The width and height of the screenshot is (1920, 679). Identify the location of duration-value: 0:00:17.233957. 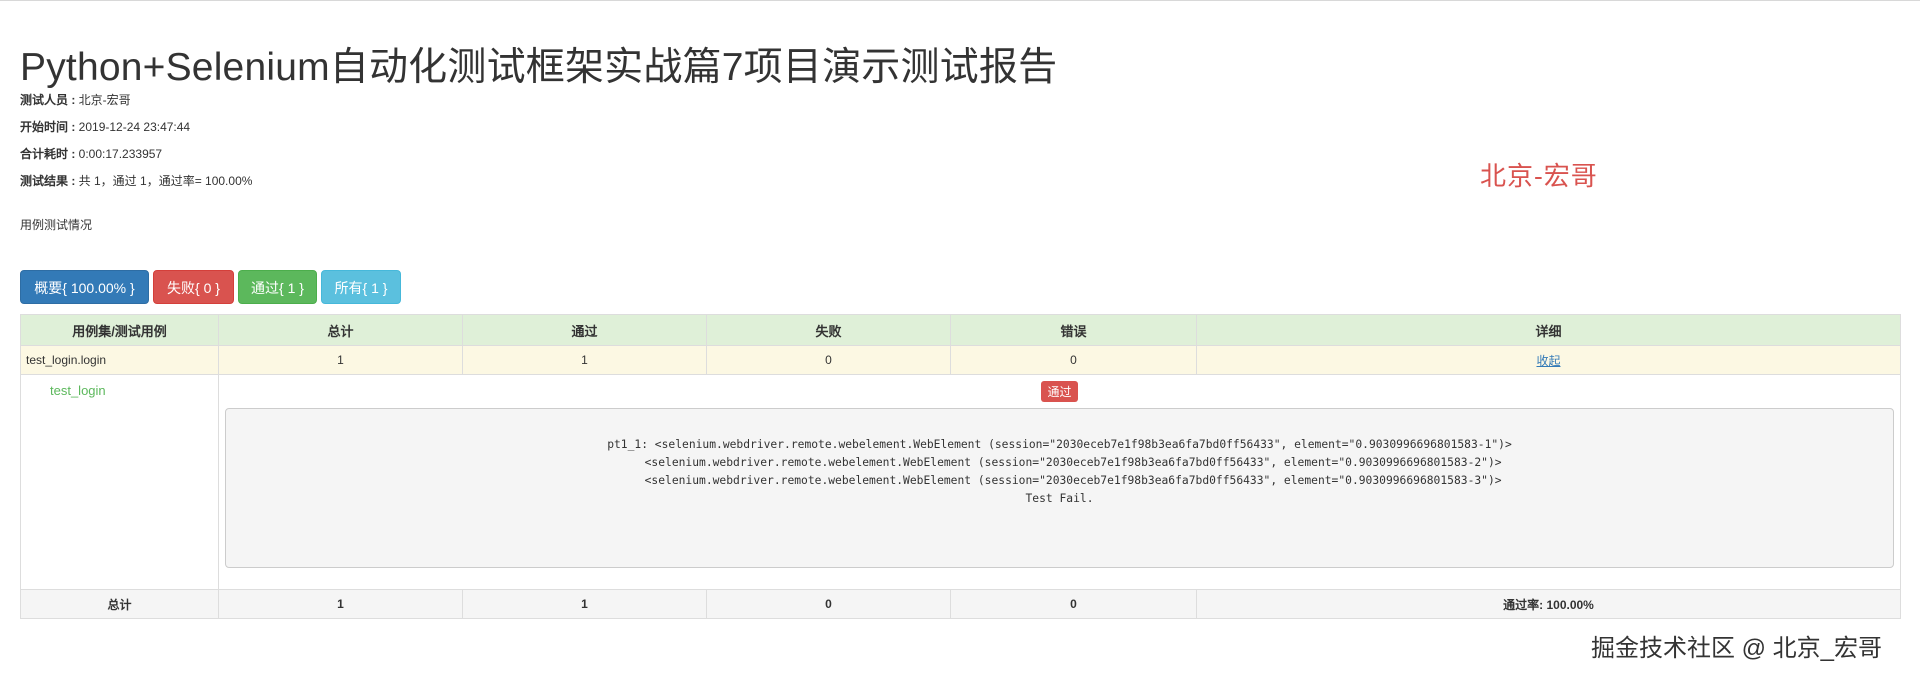
(119, 154).